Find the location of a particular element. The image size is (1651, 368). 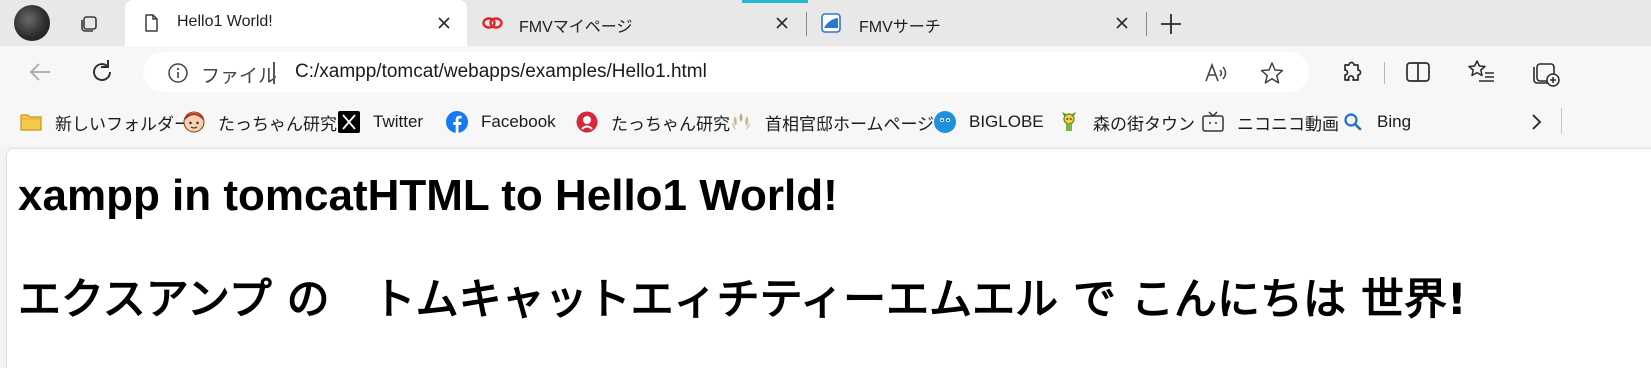

tab-title: FMVマイページ is located at coordinates (576, 27).